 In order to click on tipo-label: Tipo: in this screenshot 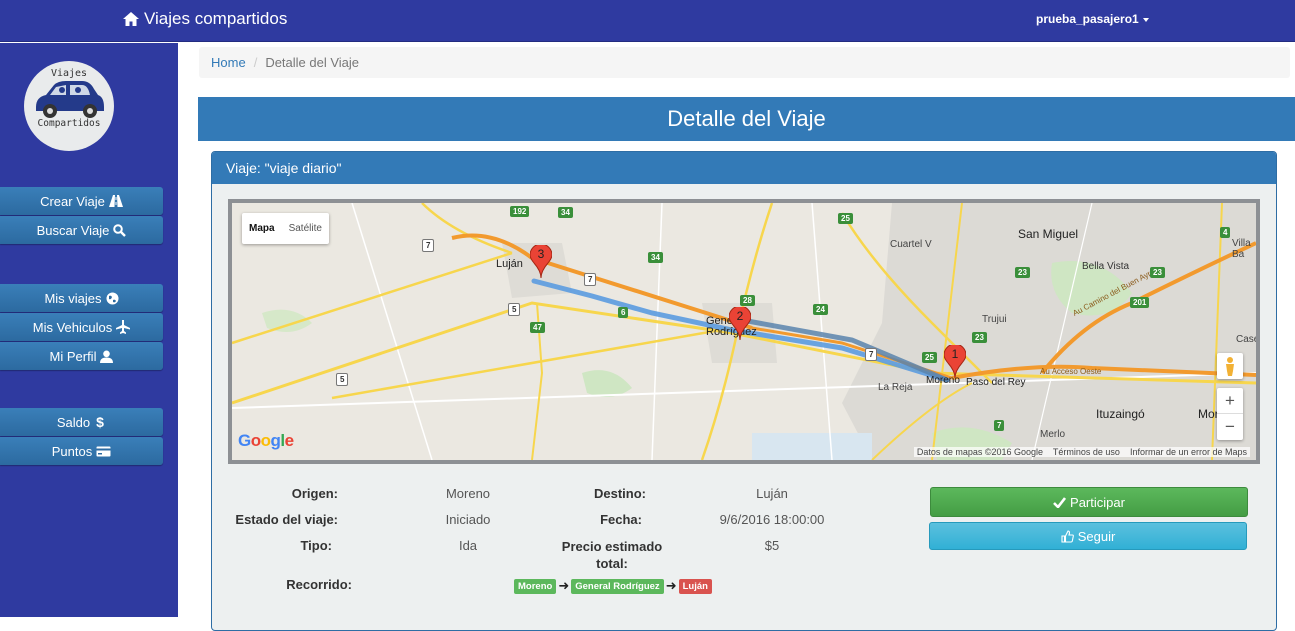, I will do `click(316, 545)`.